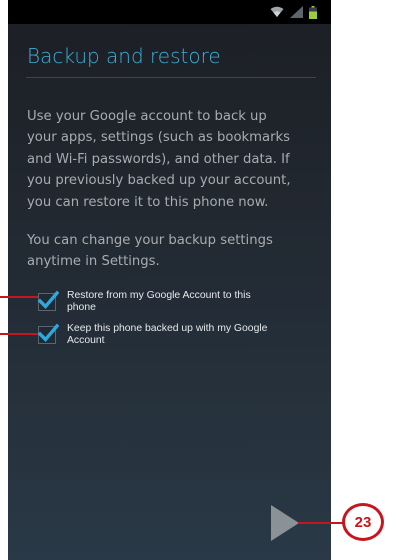  What do you see at coordinates (363, 522) in the screenshot?
I see `step-number-badge: 23` at bounding box center [363, 522].